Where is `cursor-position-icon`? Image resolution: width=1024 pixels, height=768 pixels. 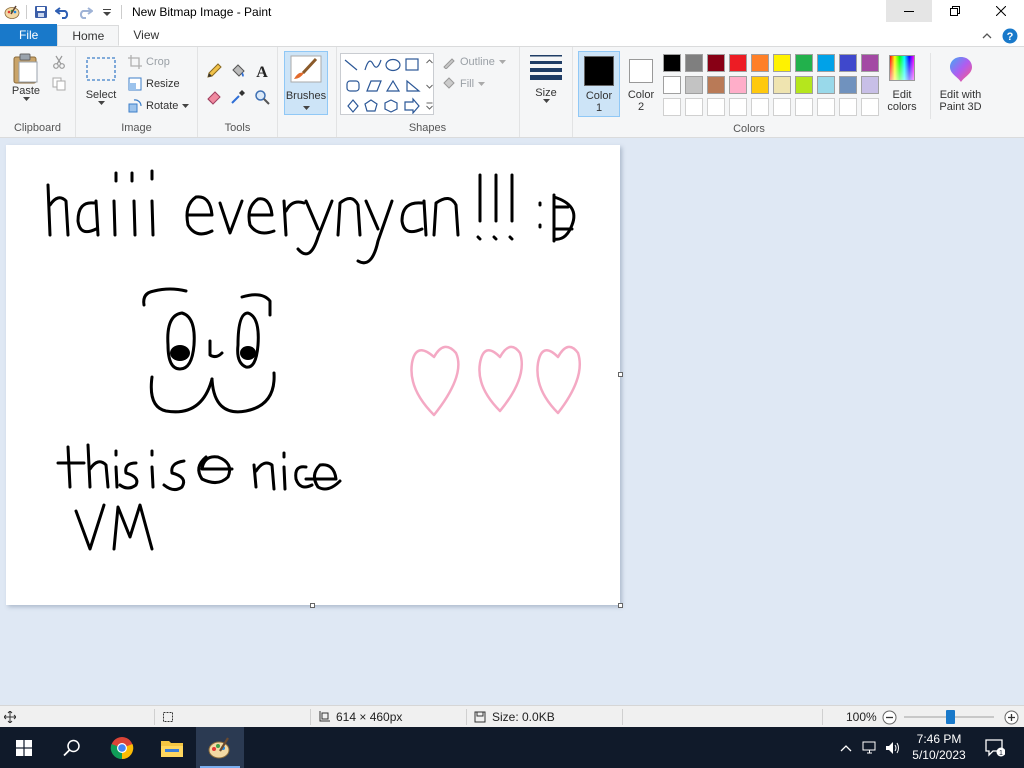 cursor-position-icon is located at coordinates (10, 717).